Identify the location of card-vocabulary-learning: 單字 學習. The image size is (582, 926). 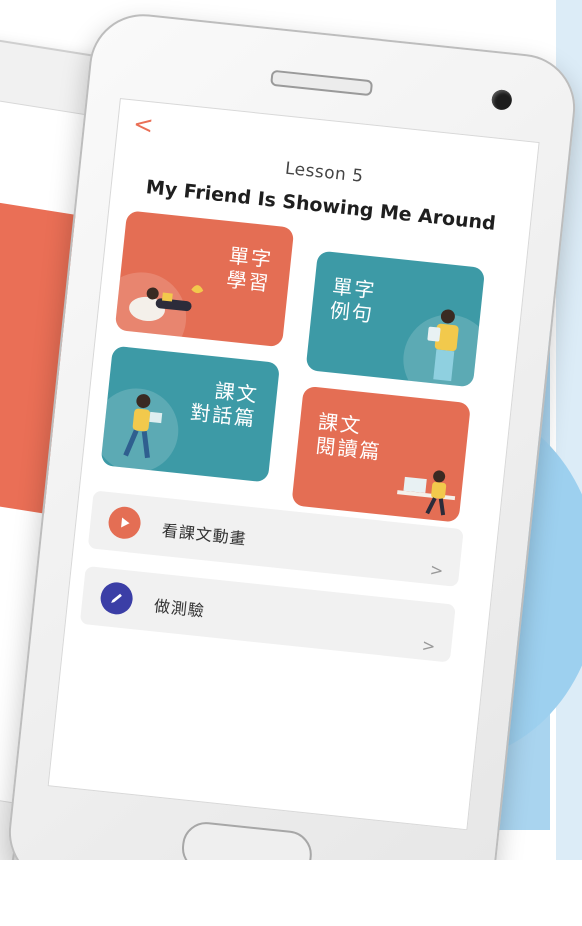
(204, 279).